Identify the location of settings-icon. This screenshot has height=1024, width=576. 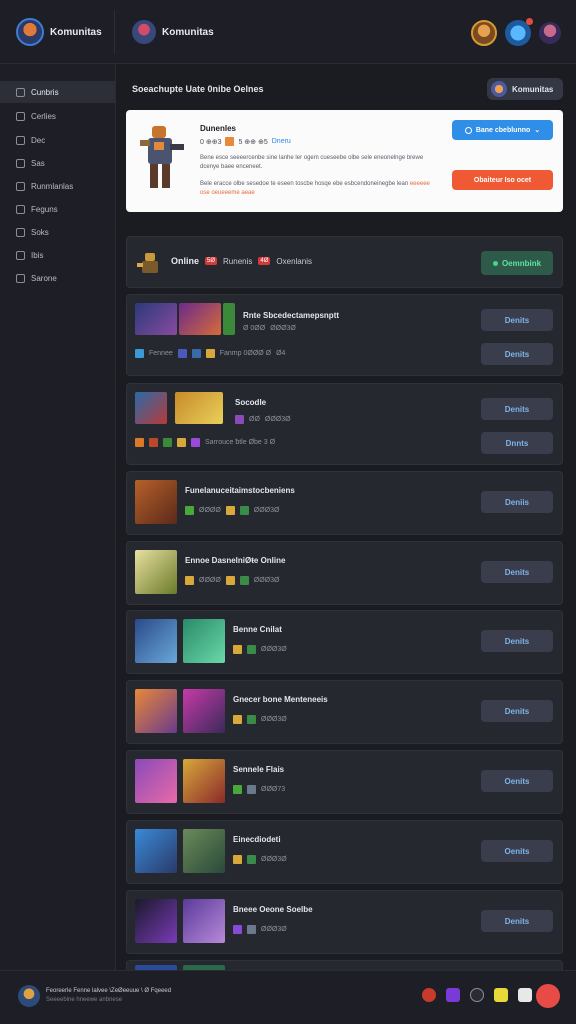
(477, 995).